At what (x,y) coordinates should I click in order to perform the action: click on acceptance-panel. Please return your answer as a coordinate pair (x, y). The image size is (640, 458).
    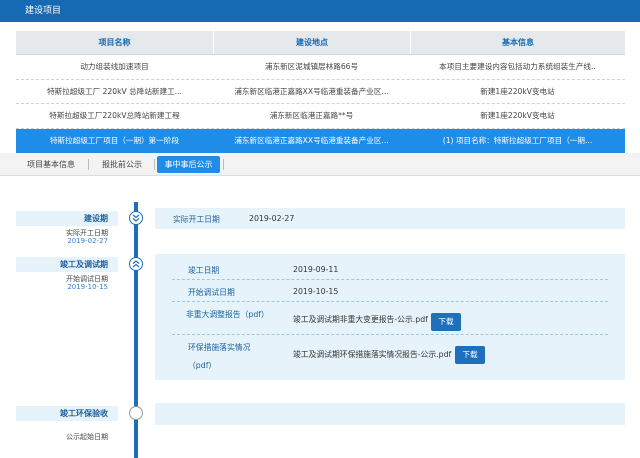
    Looking at the image, I should click on (390, 414).